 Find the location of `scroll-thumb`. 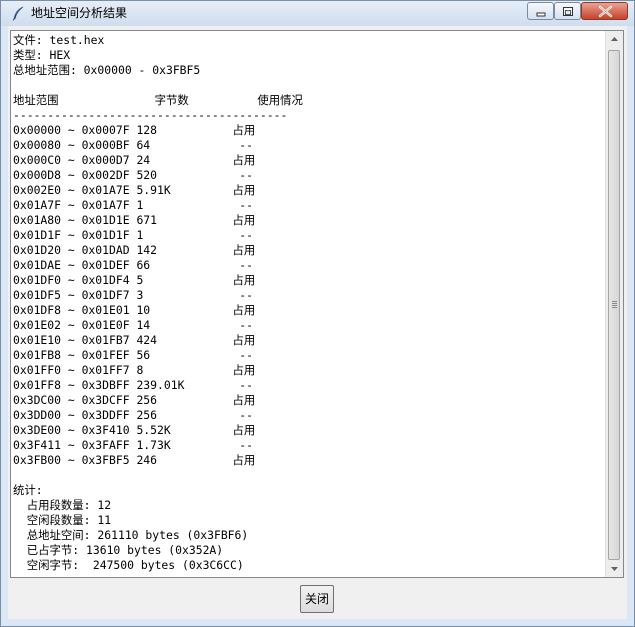

scroll-thumb is located at coordinates (614, 305).